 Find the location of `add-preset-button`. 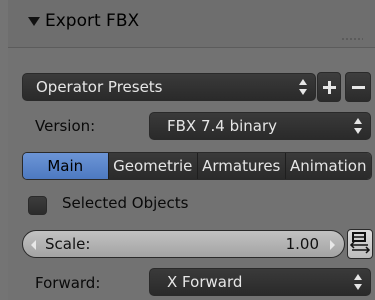

add-preset-button is located at coordinates (329, 87).